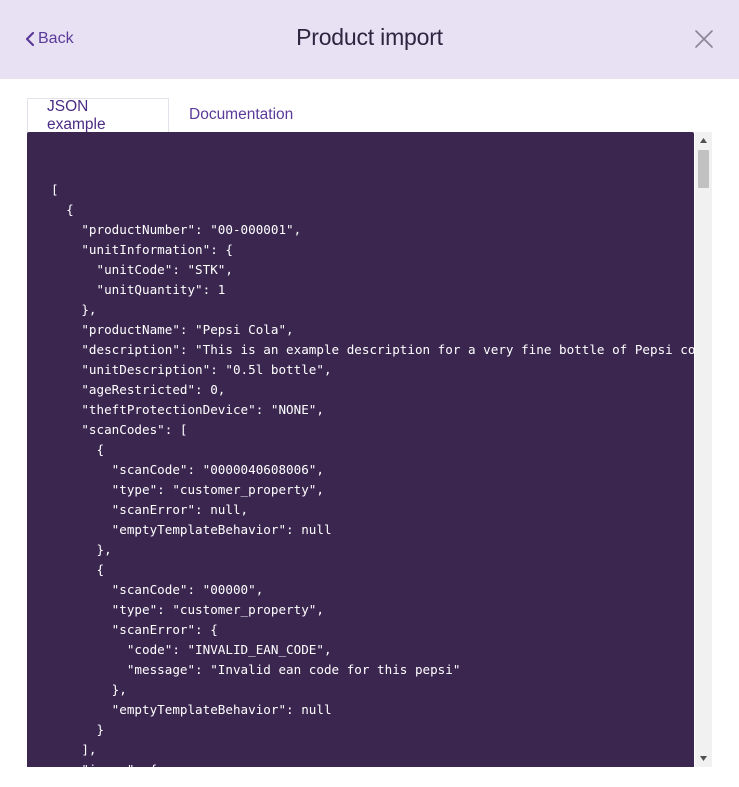 Image resolution: width=739 pixels, height=787 pixels. I want to click on code-line: [, so click(55, 189).